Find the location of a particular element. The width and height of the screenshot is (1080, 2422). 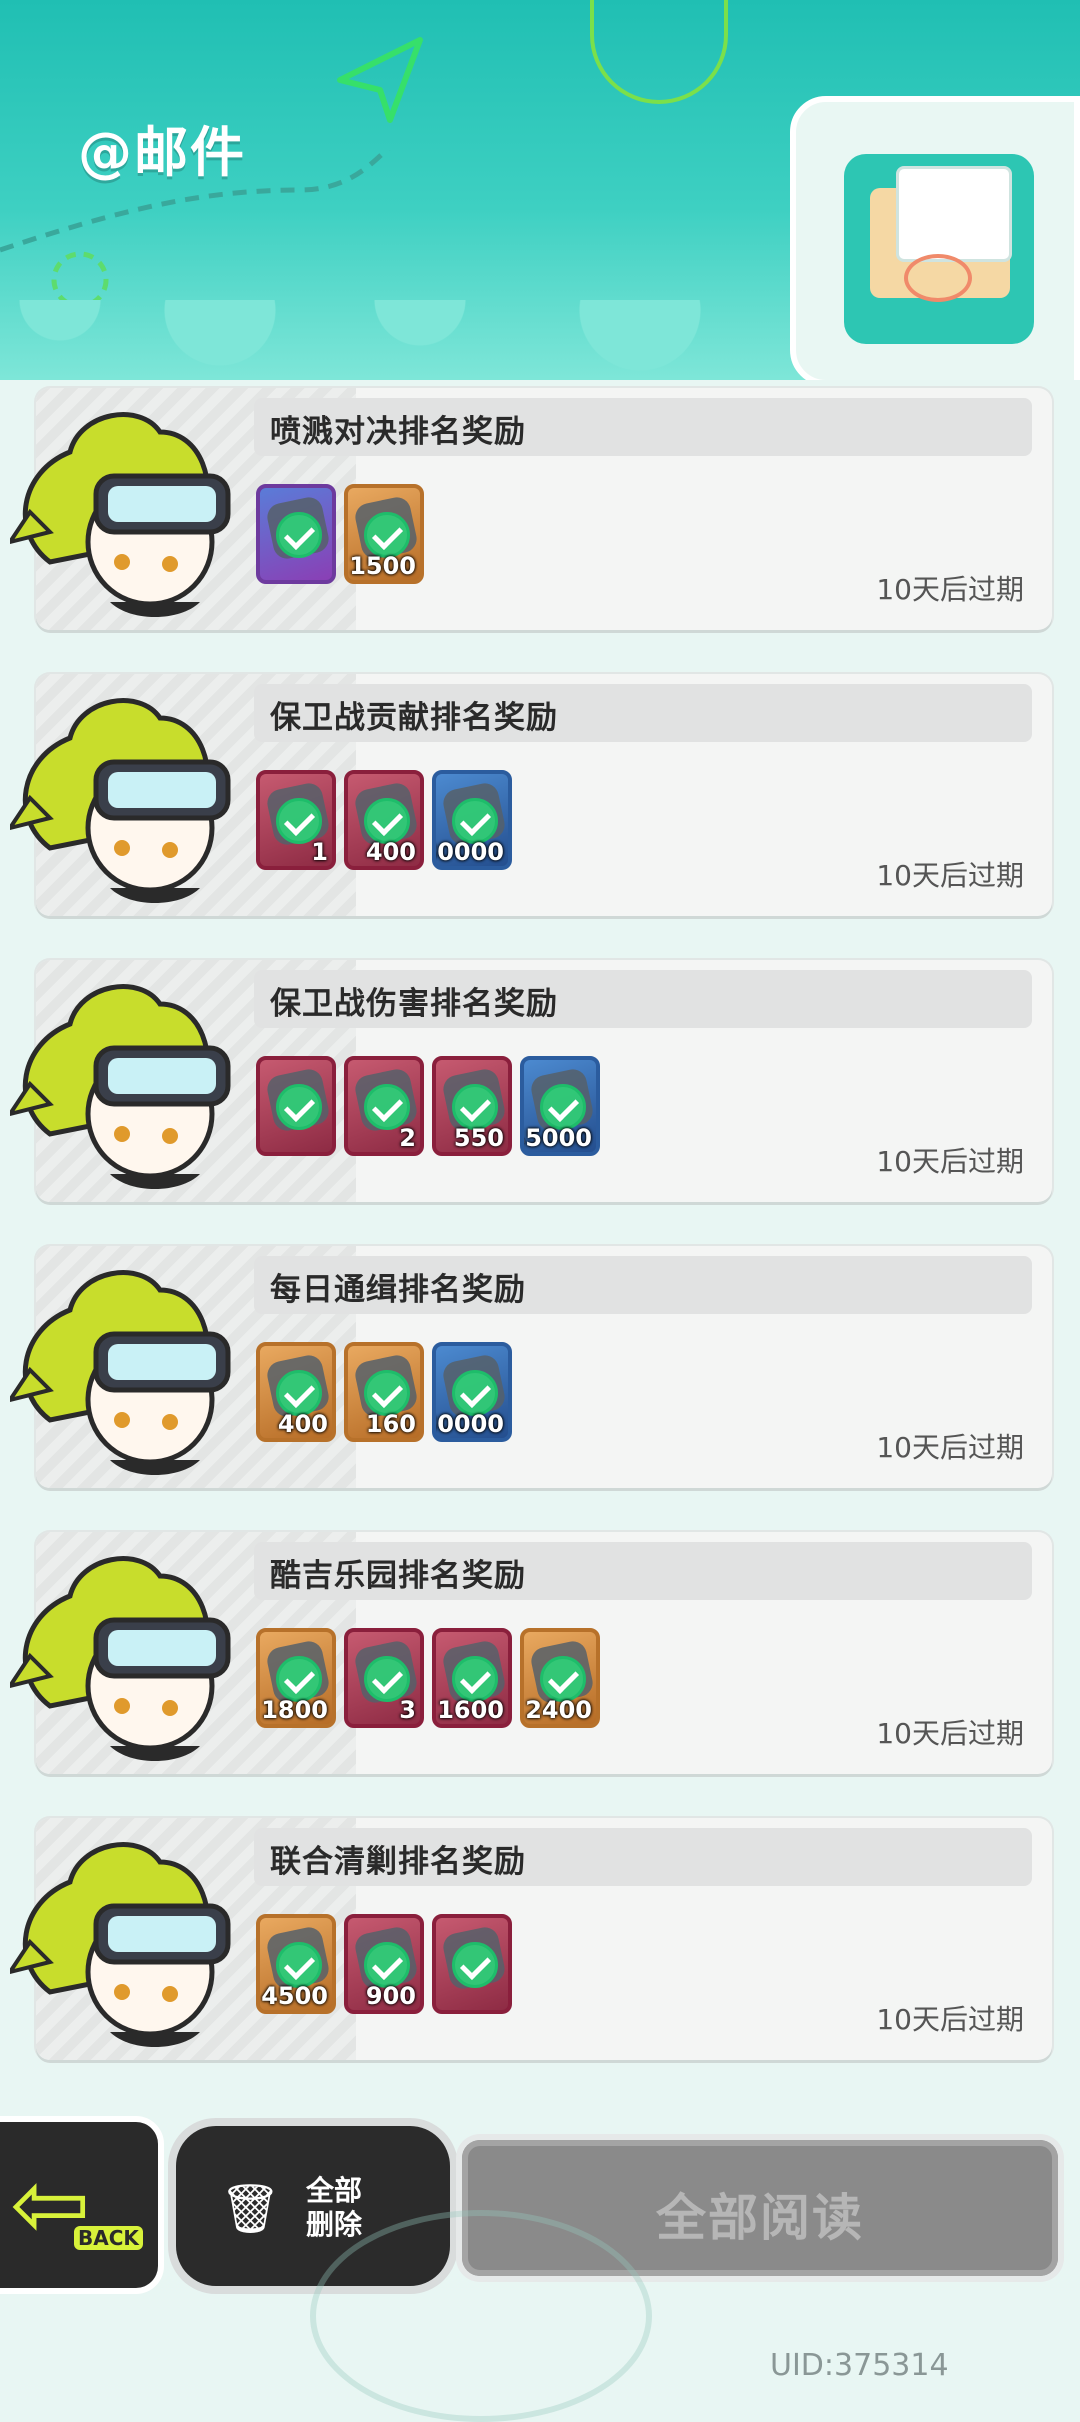

reward-item: 900 is located at coordinates (384, 1964).